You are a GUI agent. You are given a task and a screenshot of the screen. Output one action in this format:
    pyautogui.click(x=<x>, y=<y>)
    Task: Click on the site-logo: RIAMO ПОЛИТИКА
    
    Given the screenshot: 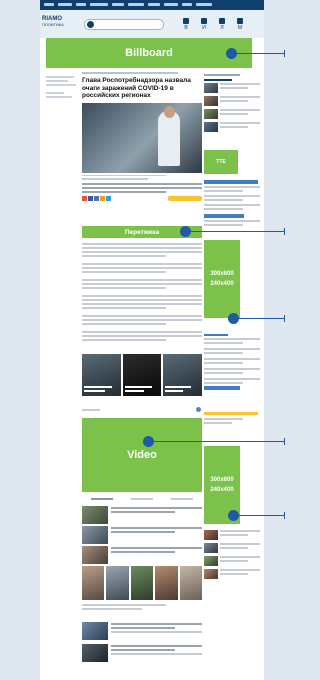 What is the action you would take?
    pyautogui.click(x=59, y=23)
    